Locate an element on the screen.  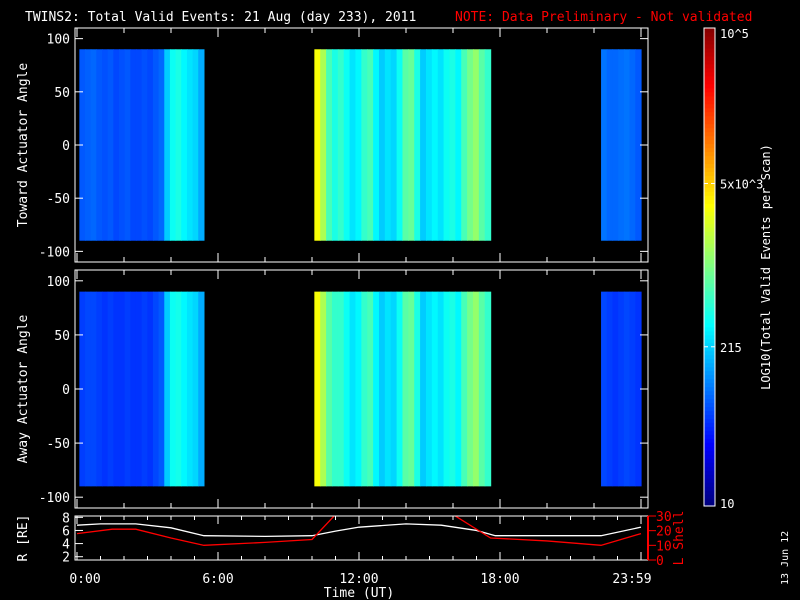
x-tick-label: 6:00 is located at coordinates (217, 579).